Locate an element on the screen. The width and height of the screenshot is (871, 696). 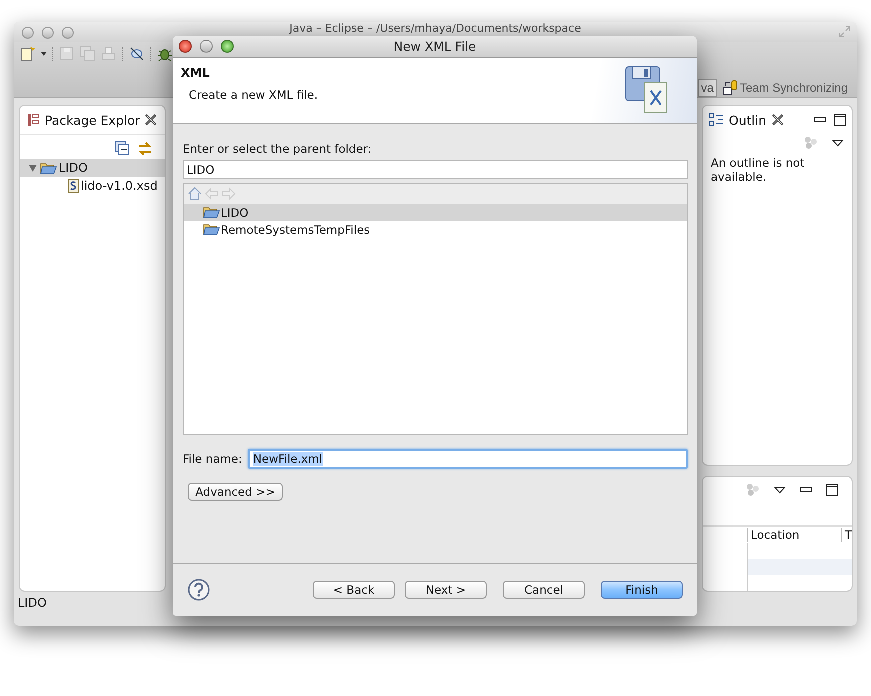
dropdown-caret-icon is located at coordinates (44, 54).